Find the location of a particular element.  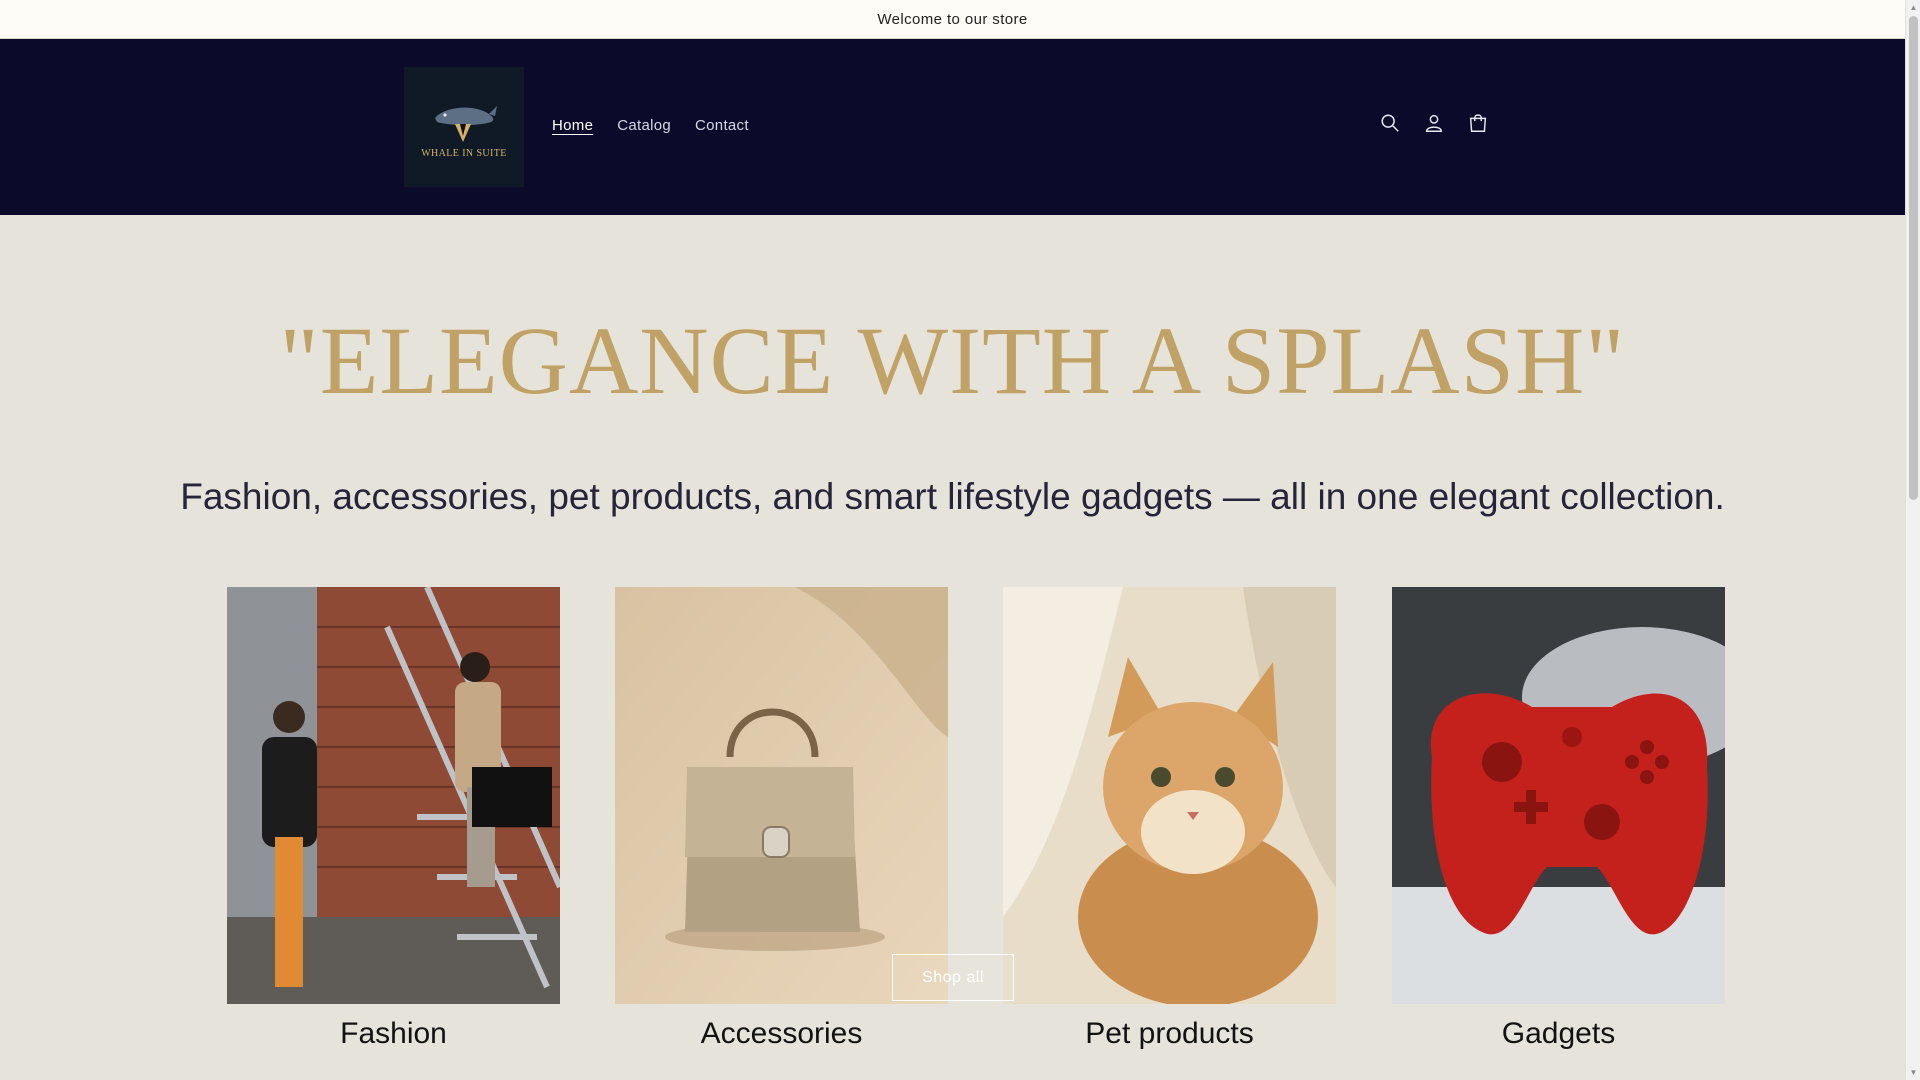

account-icon is located at coordinates (1434, 123).